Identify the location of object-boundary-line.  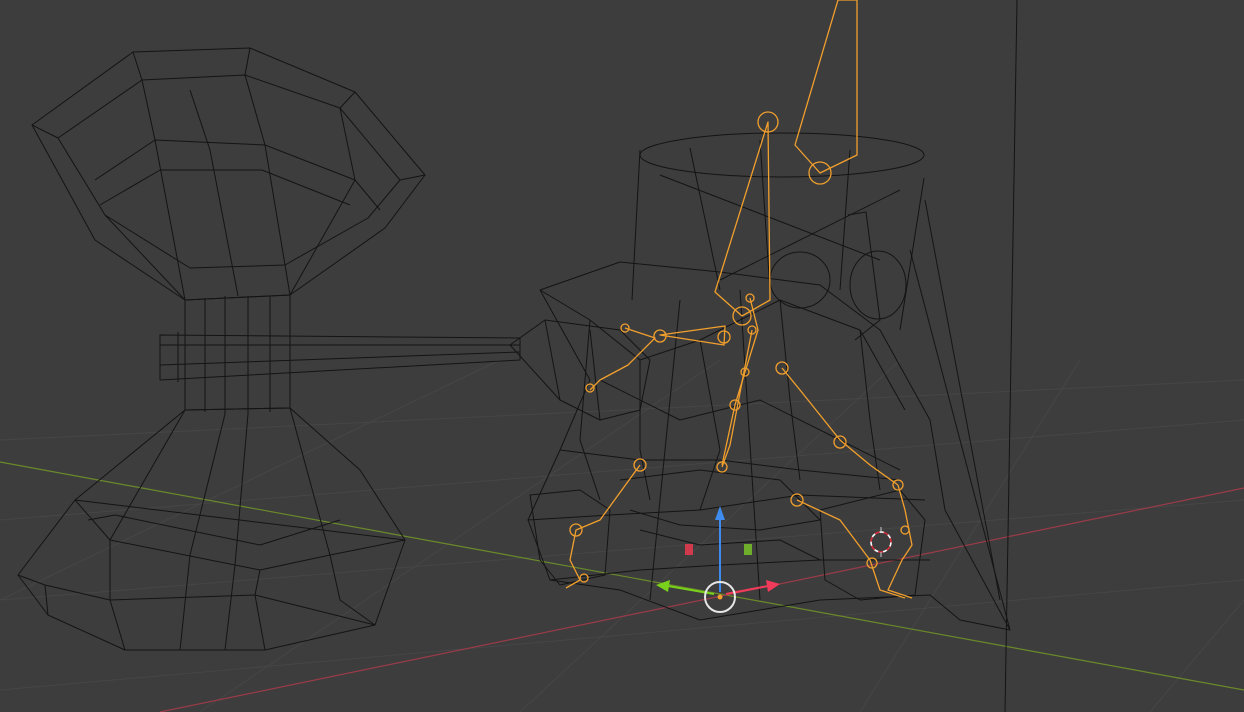
(1011, 356).